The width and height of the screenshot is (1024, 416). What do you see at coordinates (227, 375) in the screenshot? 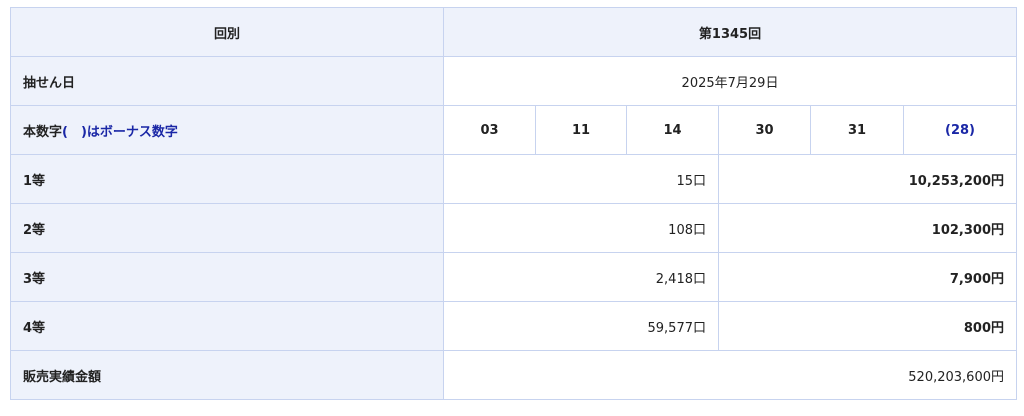
I see `sales-label: 販売実績金額` at bounding box center [227, 375].